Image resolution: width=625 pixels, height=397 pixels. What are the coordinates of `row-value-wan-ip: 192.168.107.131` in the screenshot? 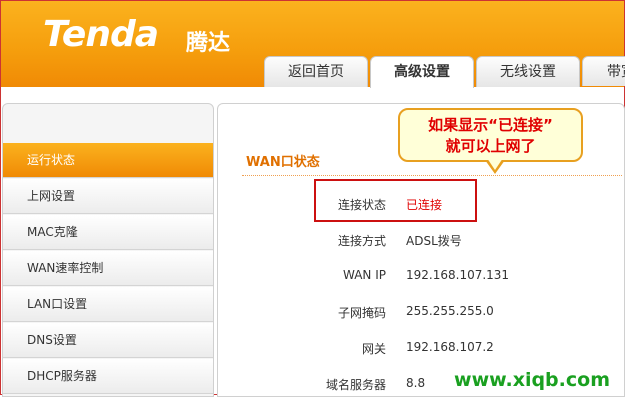 It's located at (458, 275).